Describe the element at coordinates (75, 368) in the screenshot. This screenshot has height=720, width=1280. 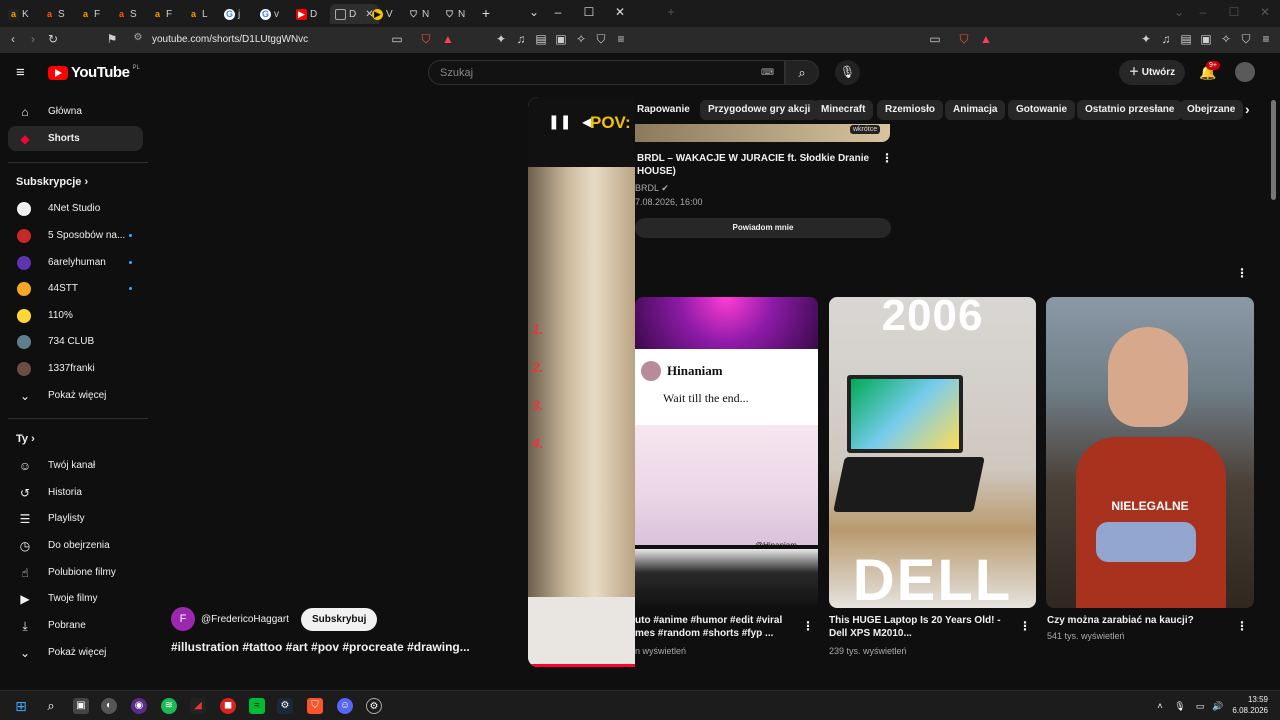
I see `subscription-item: 1337franki` at that location.